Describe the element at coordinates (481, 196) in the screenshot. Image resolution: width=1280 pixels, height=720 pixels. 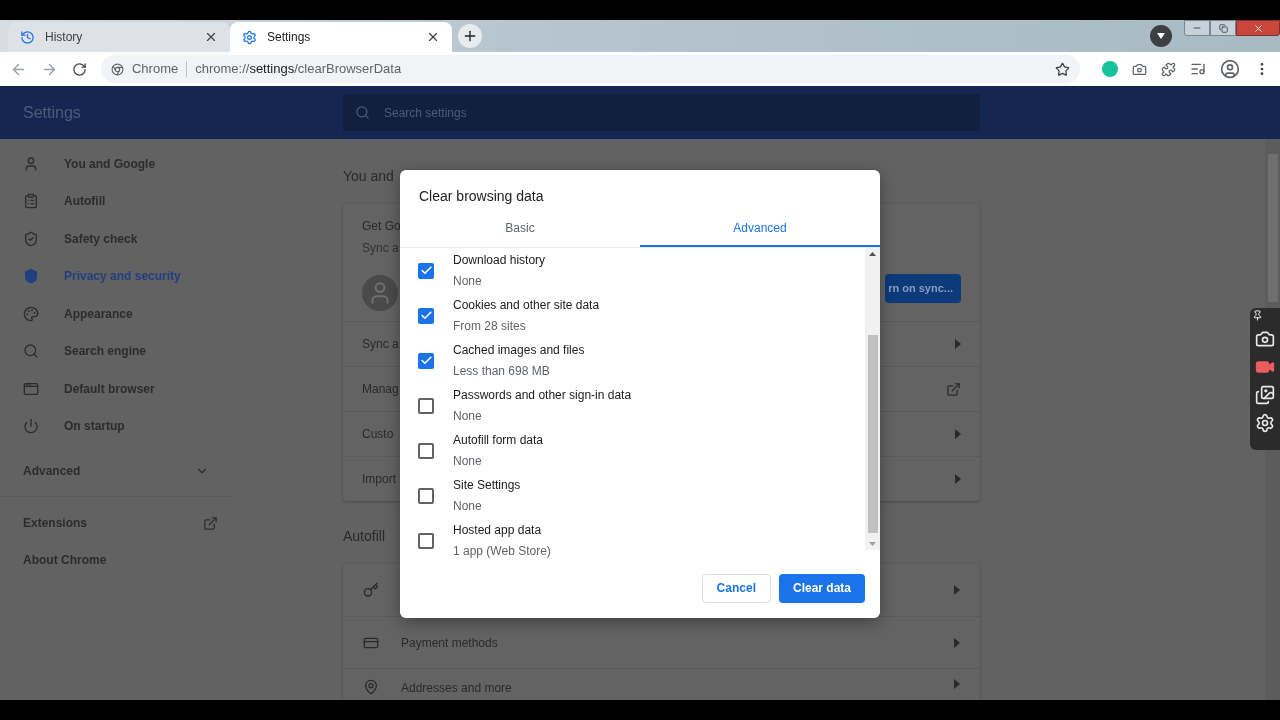
I see `dialog-title: Clear browsing data` at that location.